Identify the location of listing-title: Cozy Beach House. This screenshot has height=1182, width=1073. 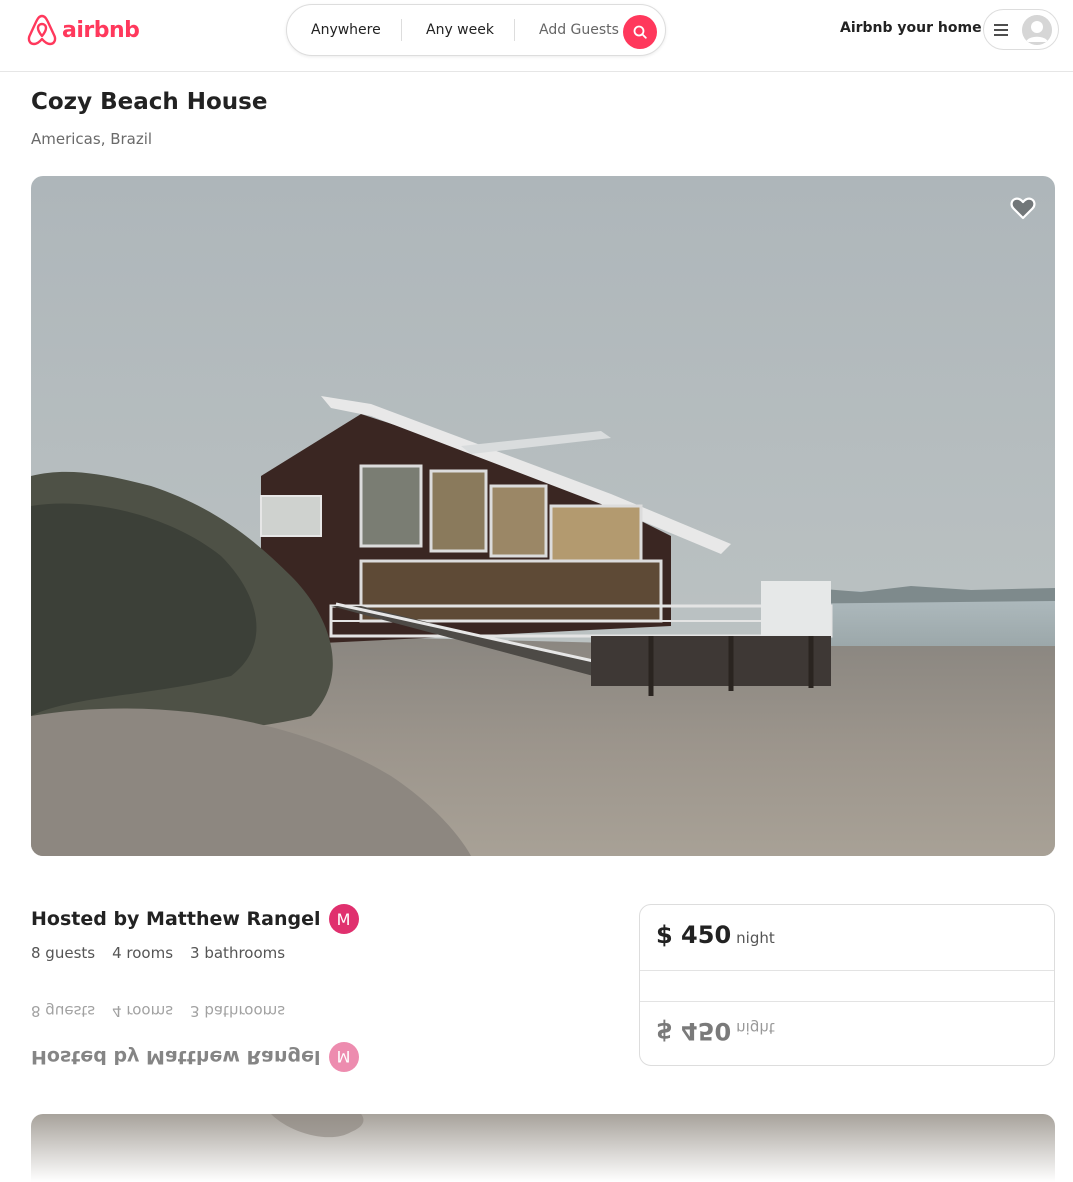
(149, 102).